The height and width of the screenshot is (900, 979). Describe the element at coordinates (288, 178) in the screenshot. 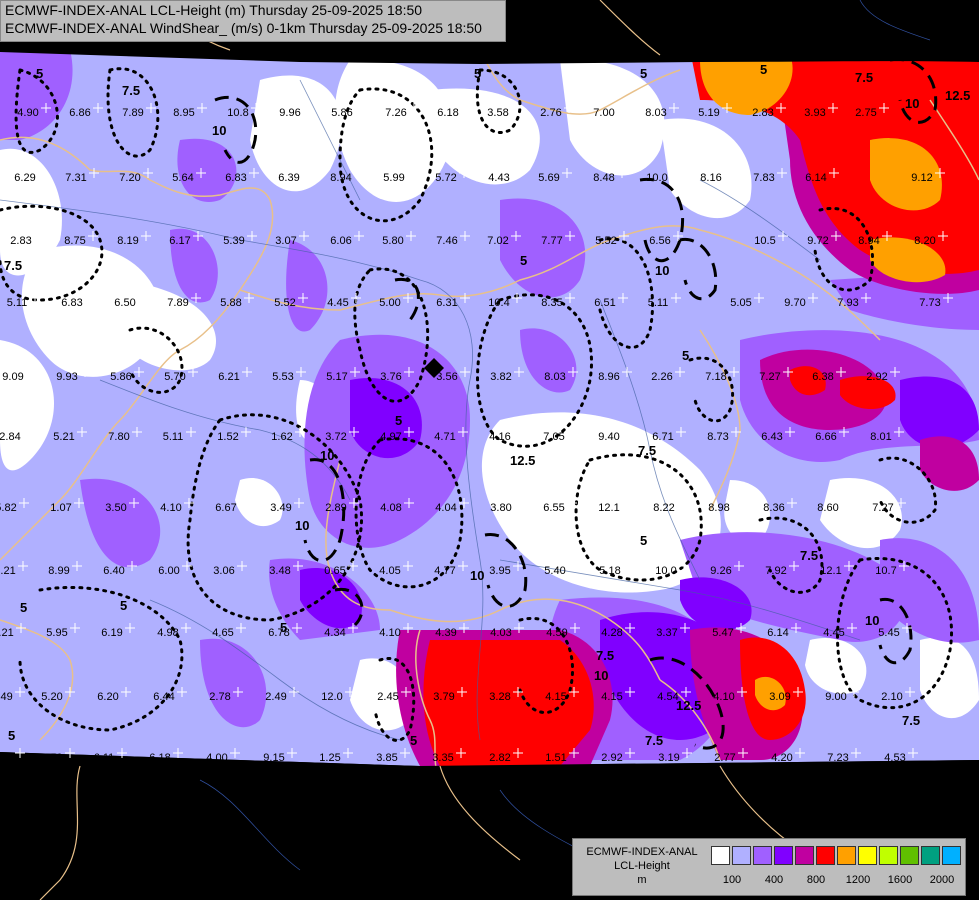

I see `shear-value-label: 6.39` at that location.